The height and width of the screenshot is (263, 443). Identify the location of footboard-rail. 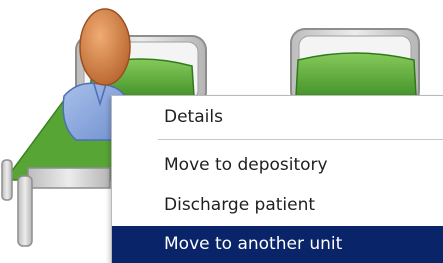
(69, 178).